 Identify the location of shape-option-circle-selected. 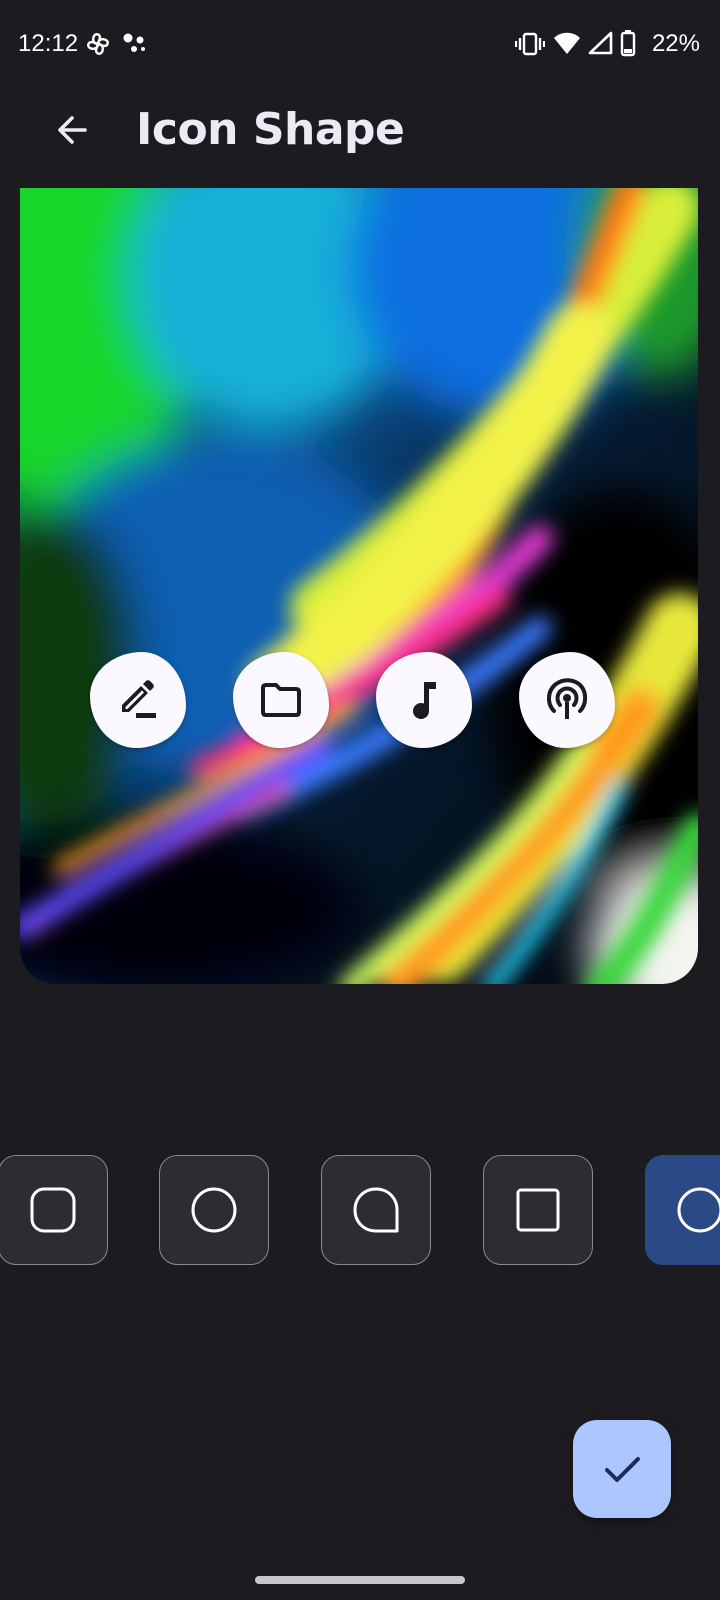
(682, 1210).